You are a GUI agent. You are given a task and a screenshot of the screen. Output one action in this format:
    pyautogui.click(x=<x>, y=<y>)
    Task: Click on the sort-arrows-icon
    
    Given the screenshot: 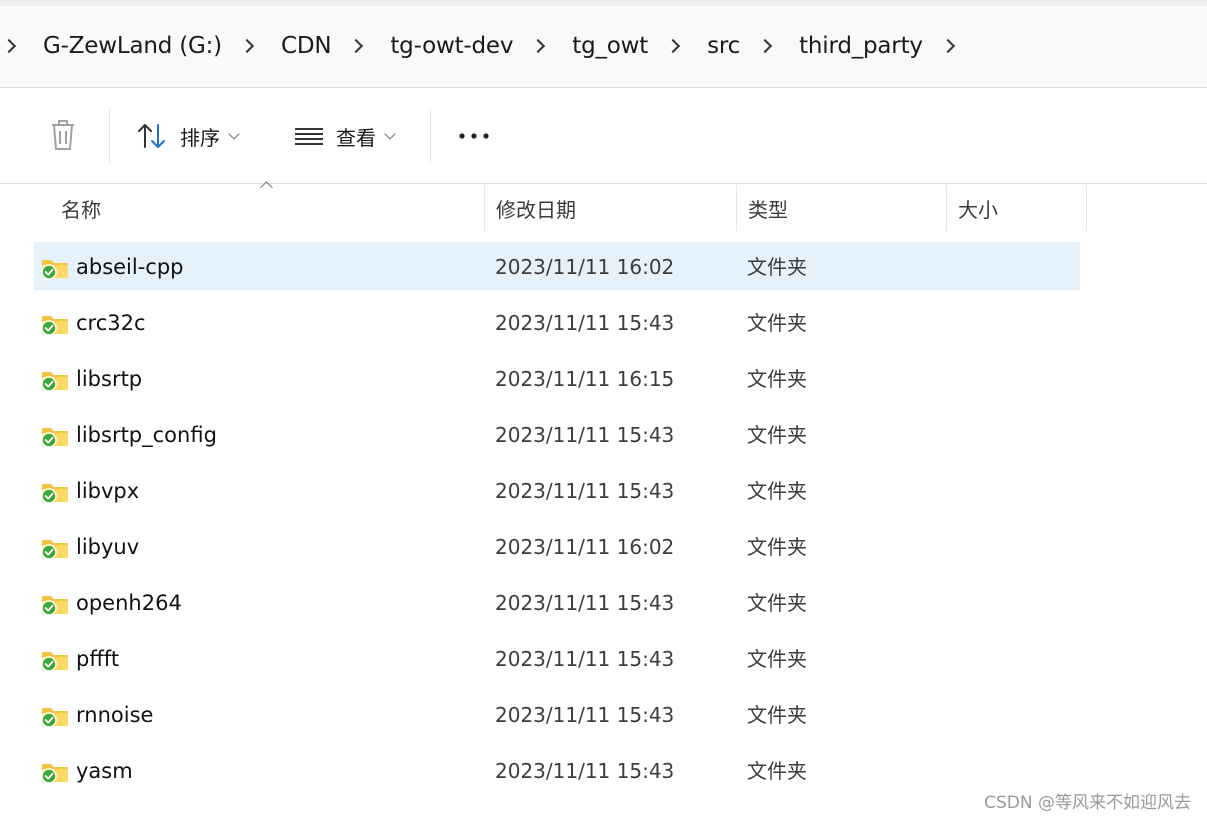 What is the action you would take?
    pyautogui.click(x=151, y=136)
    